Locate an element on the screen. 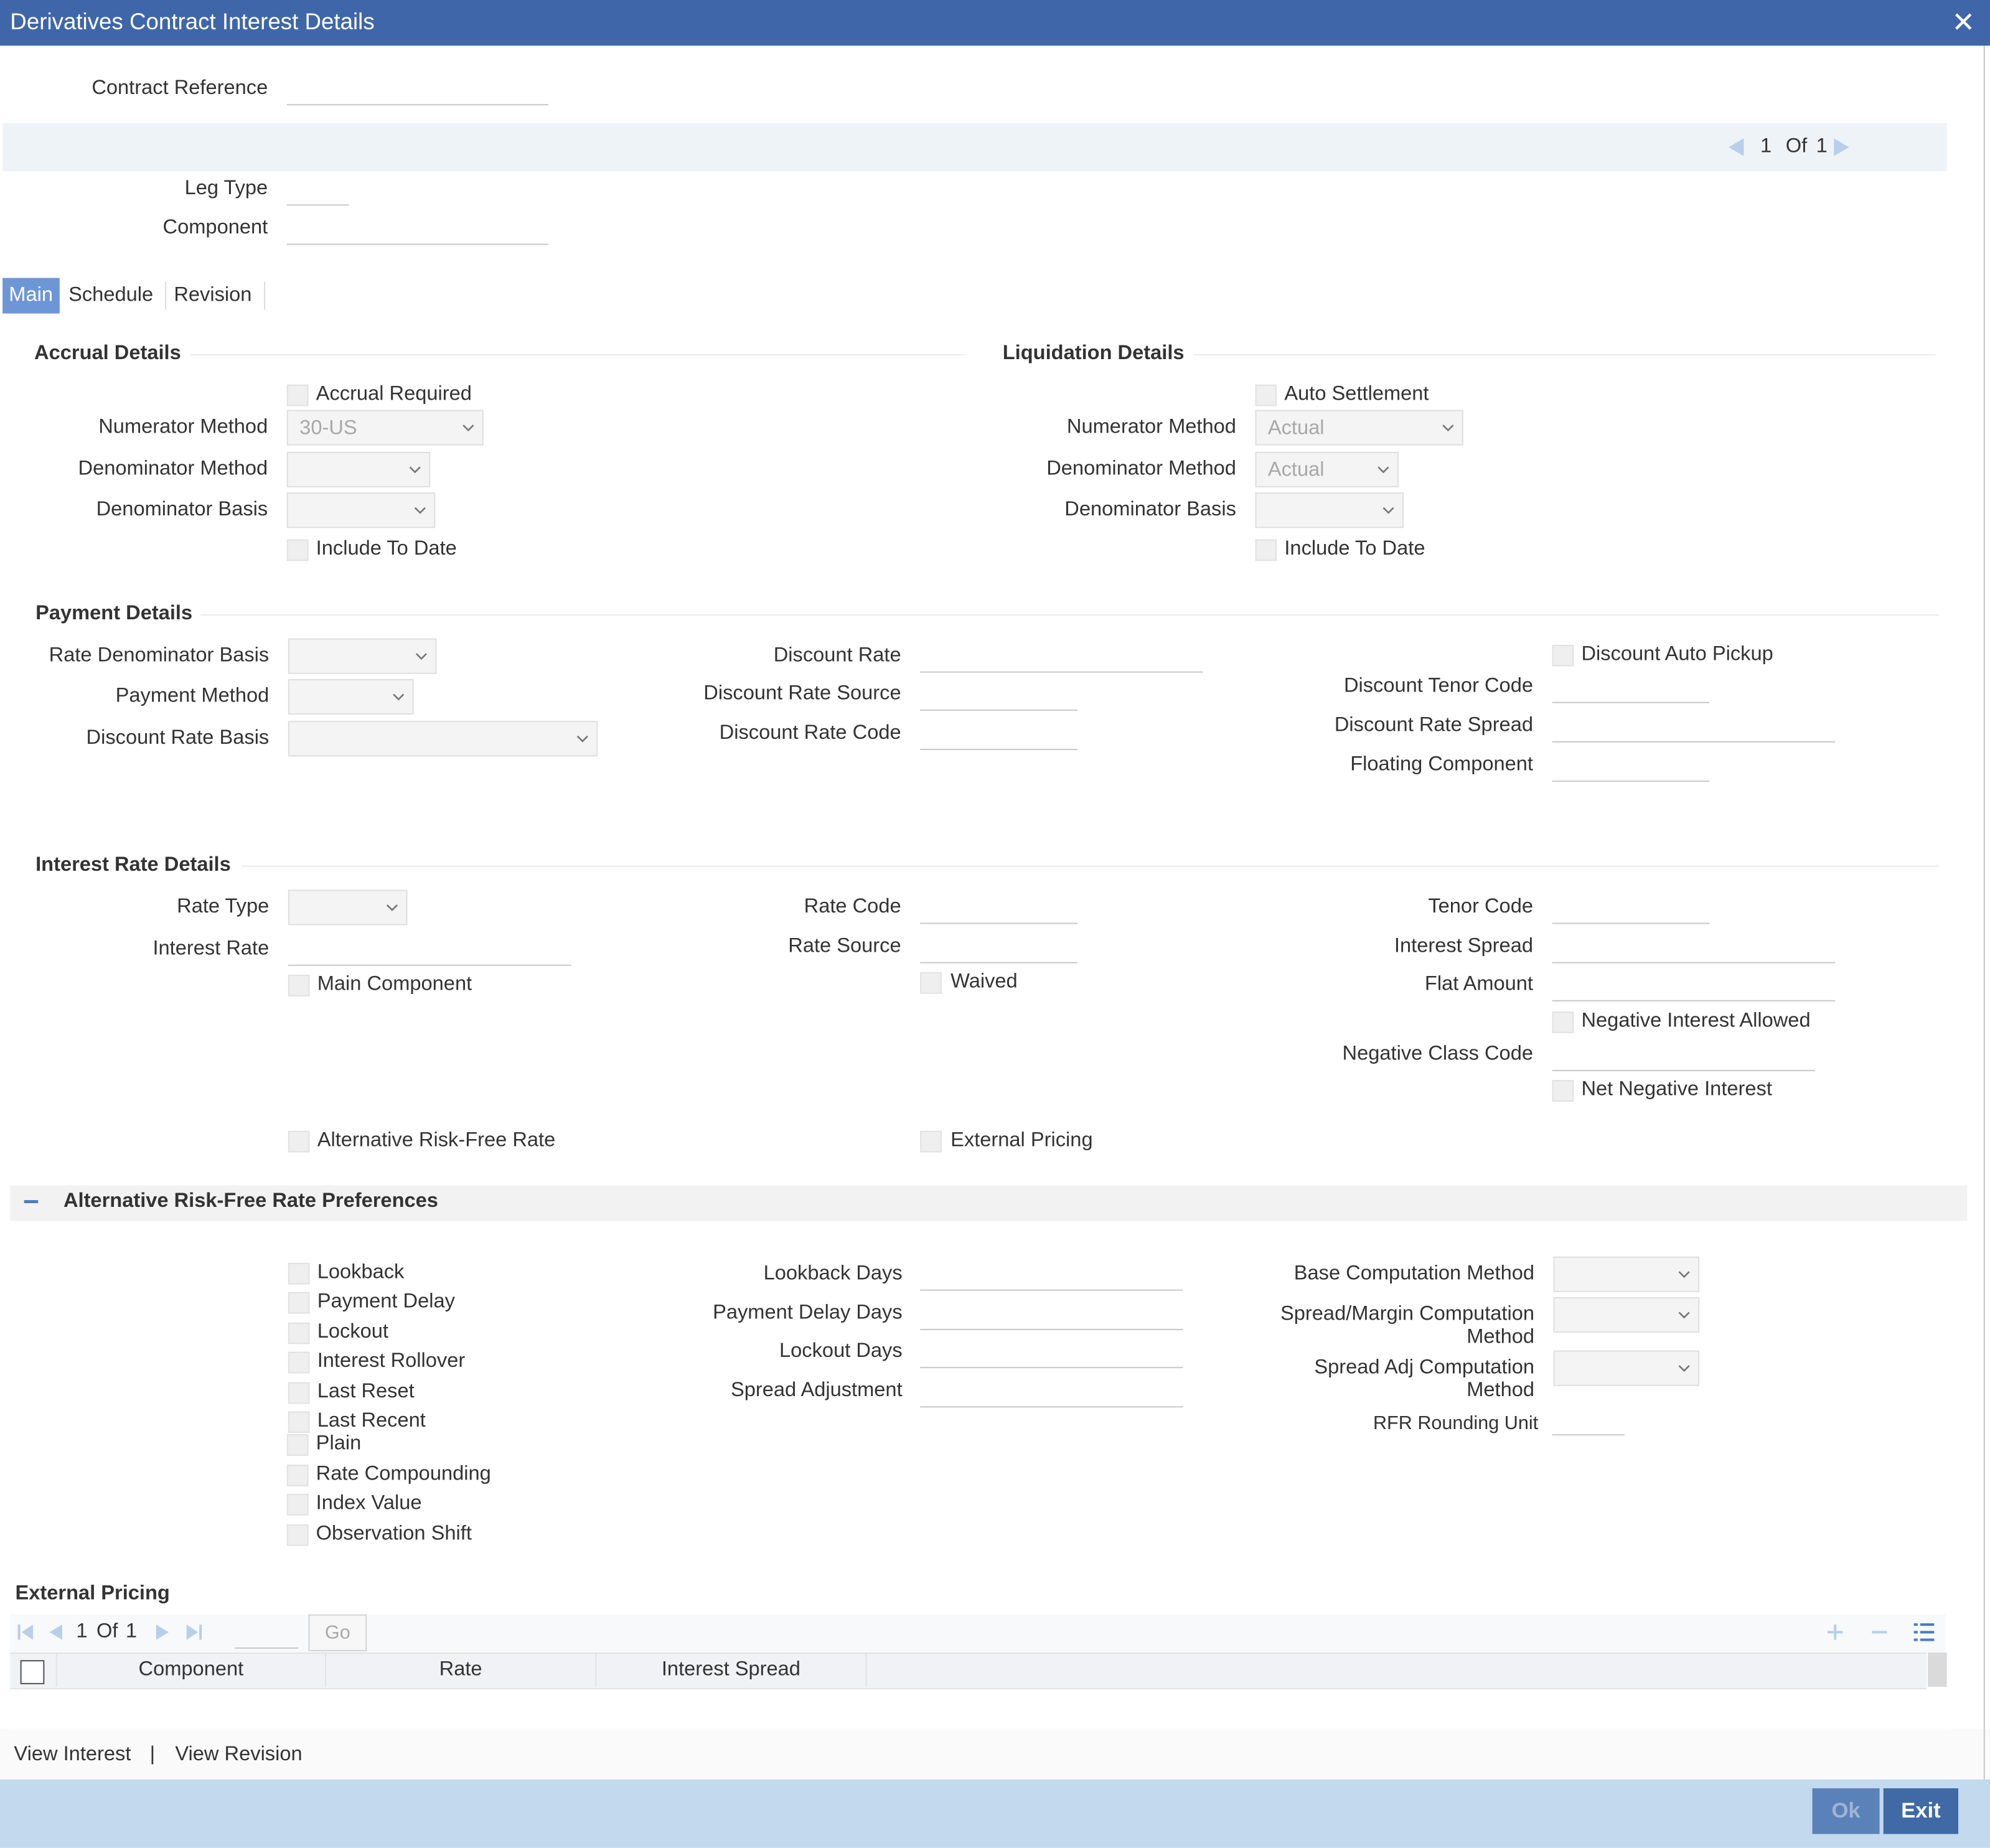 The image size is (1990, 1848). liquidation-include-to-date-checkbox is located at coordinates (1266, 550).